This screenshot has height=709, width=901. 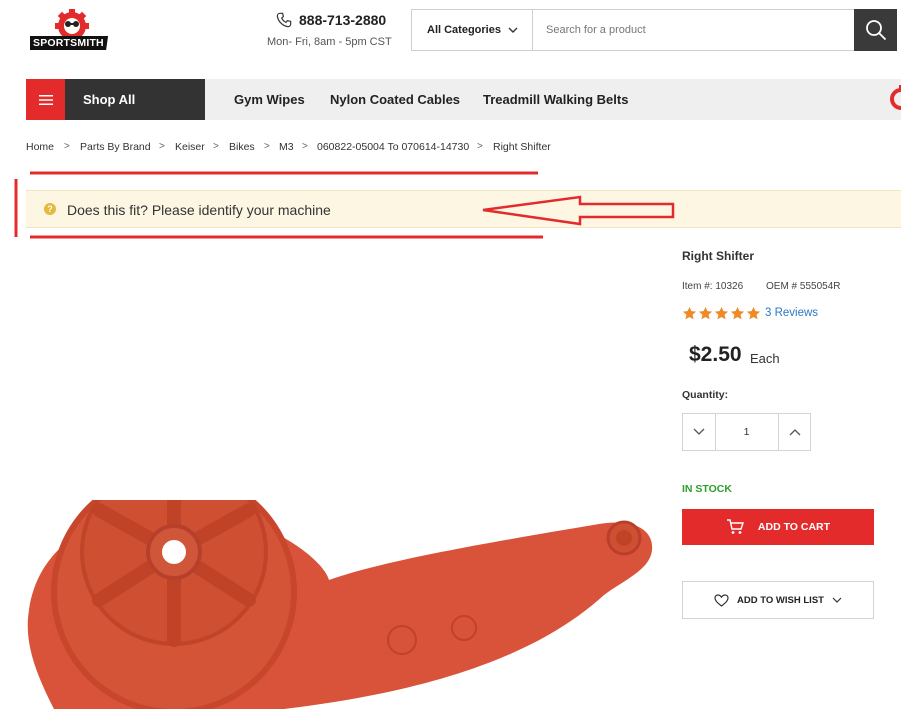 I want to click on add-to-cart-button: ADD TO CART, so click(x=778, y=527).